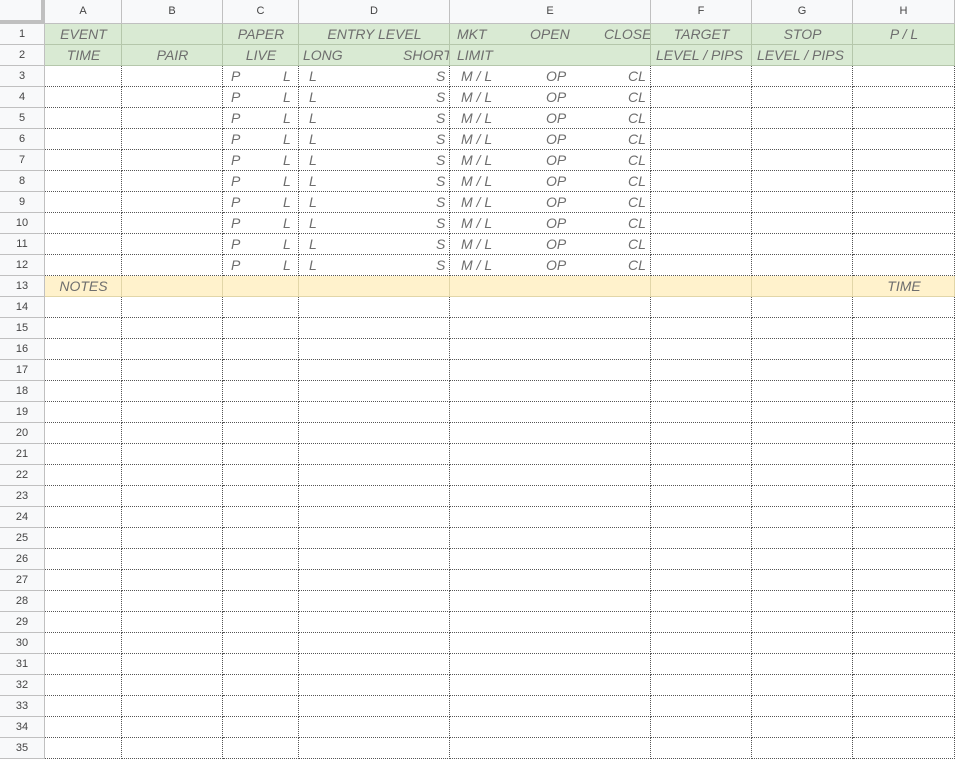  Describe the element at coordinates (172, 496) in the screenshot. I see `cell-b23` at that location.